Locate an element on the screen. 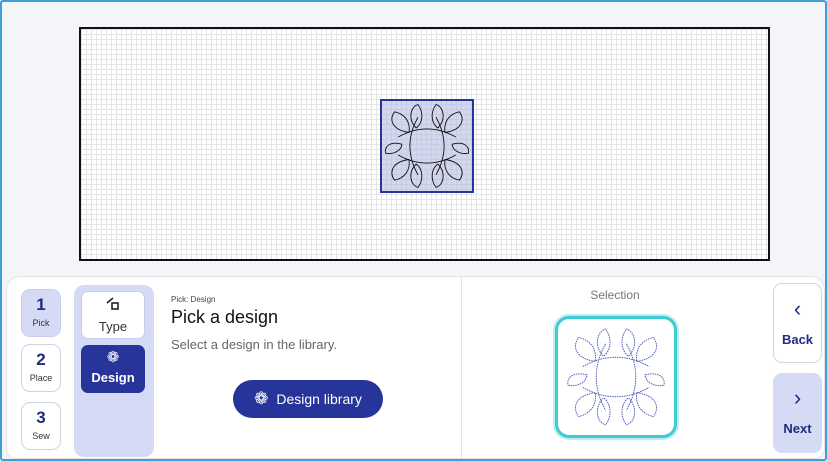  next-button: › Next is located at coordinates (797, 413).